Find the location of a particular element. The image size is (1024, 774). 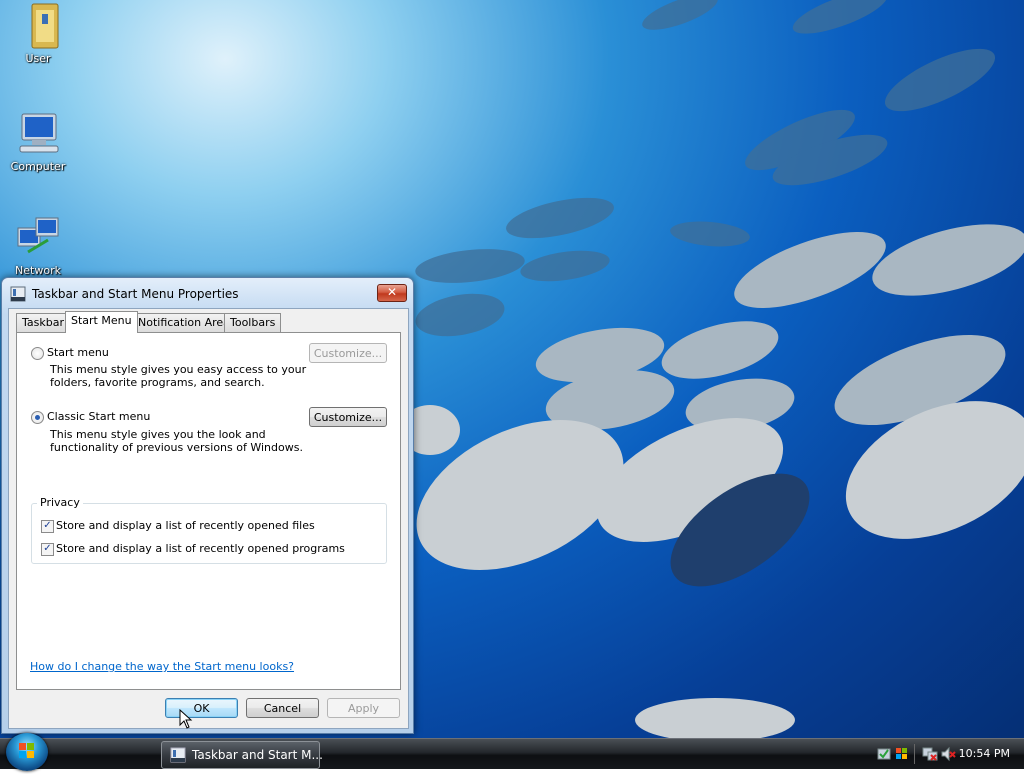

tab-label: Notification Area is located at coordinates (184, 322).